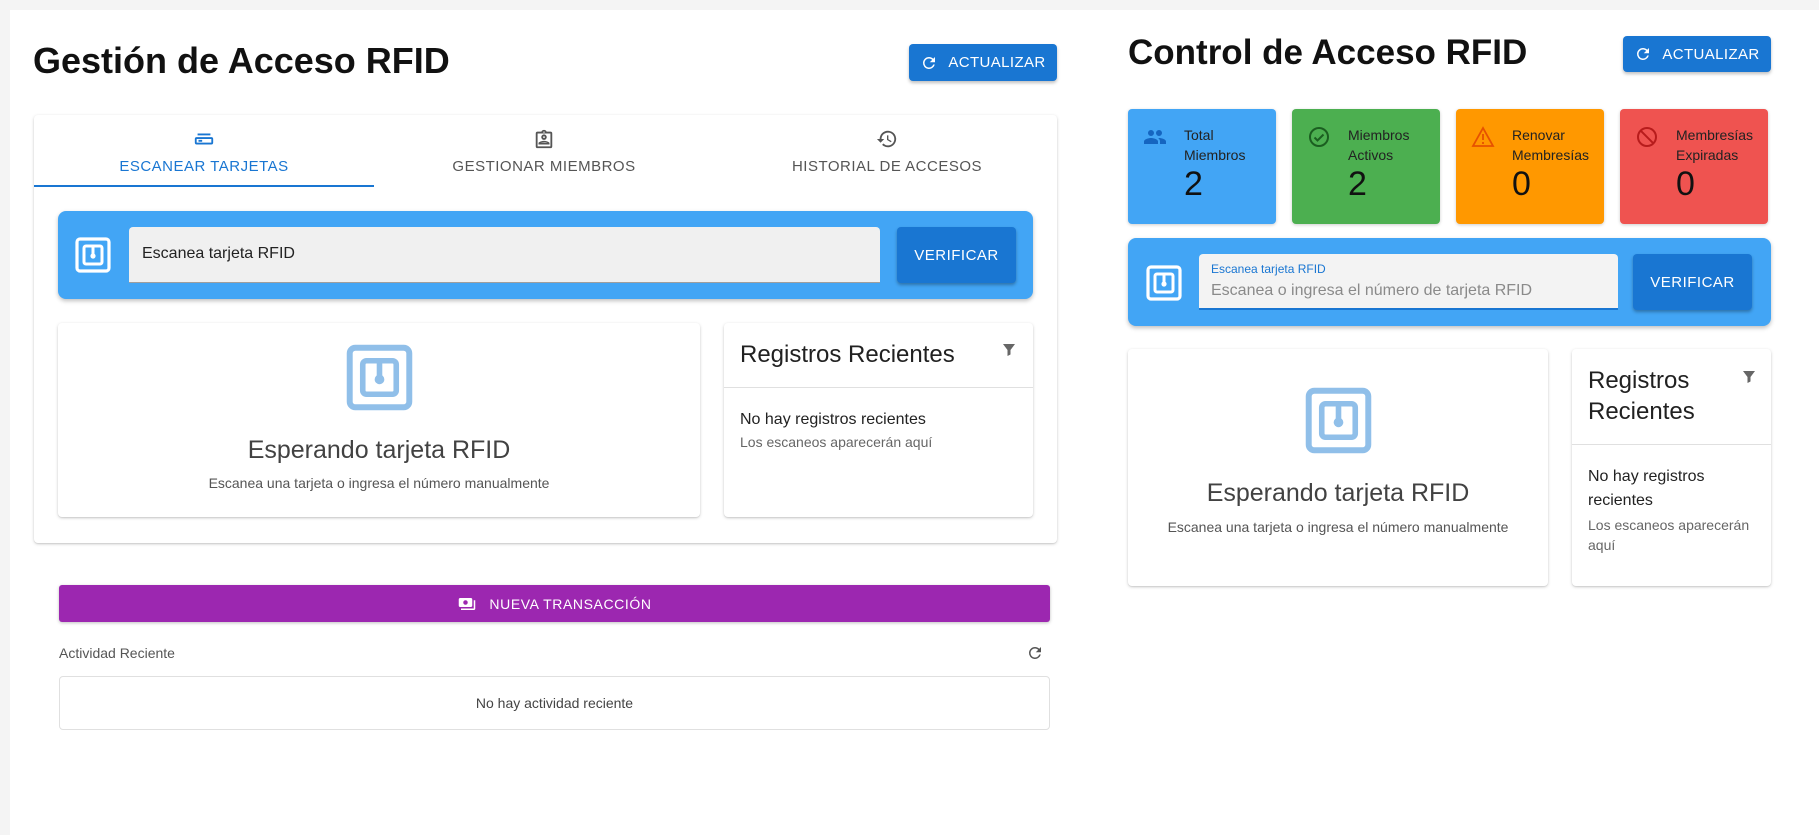  What do you see at coordinates (887, 151) in the screenshot?
I see `tab-access-history: HISTORIAL DE ACCESOS` at bounding box center [887, 151].